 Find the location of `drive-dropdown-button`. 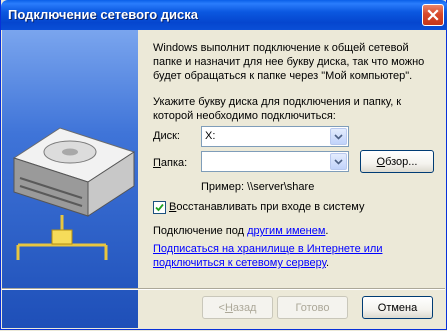

drive-dropdown-button is located at coordinates (338, 136).